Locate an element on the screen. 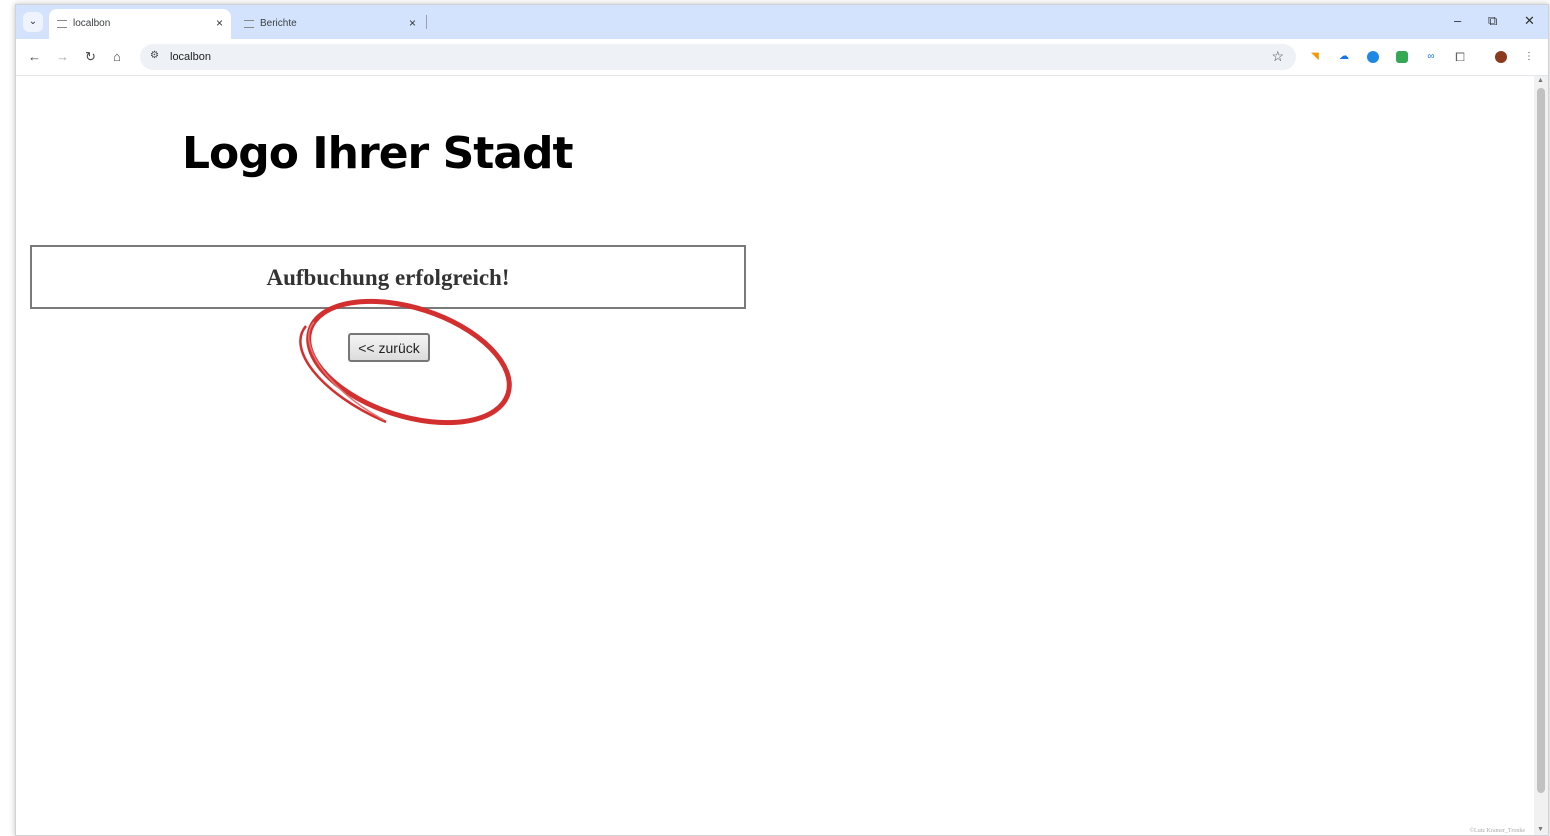  rss-extension-icon: ◥ is located at coordinates (1315, 57).